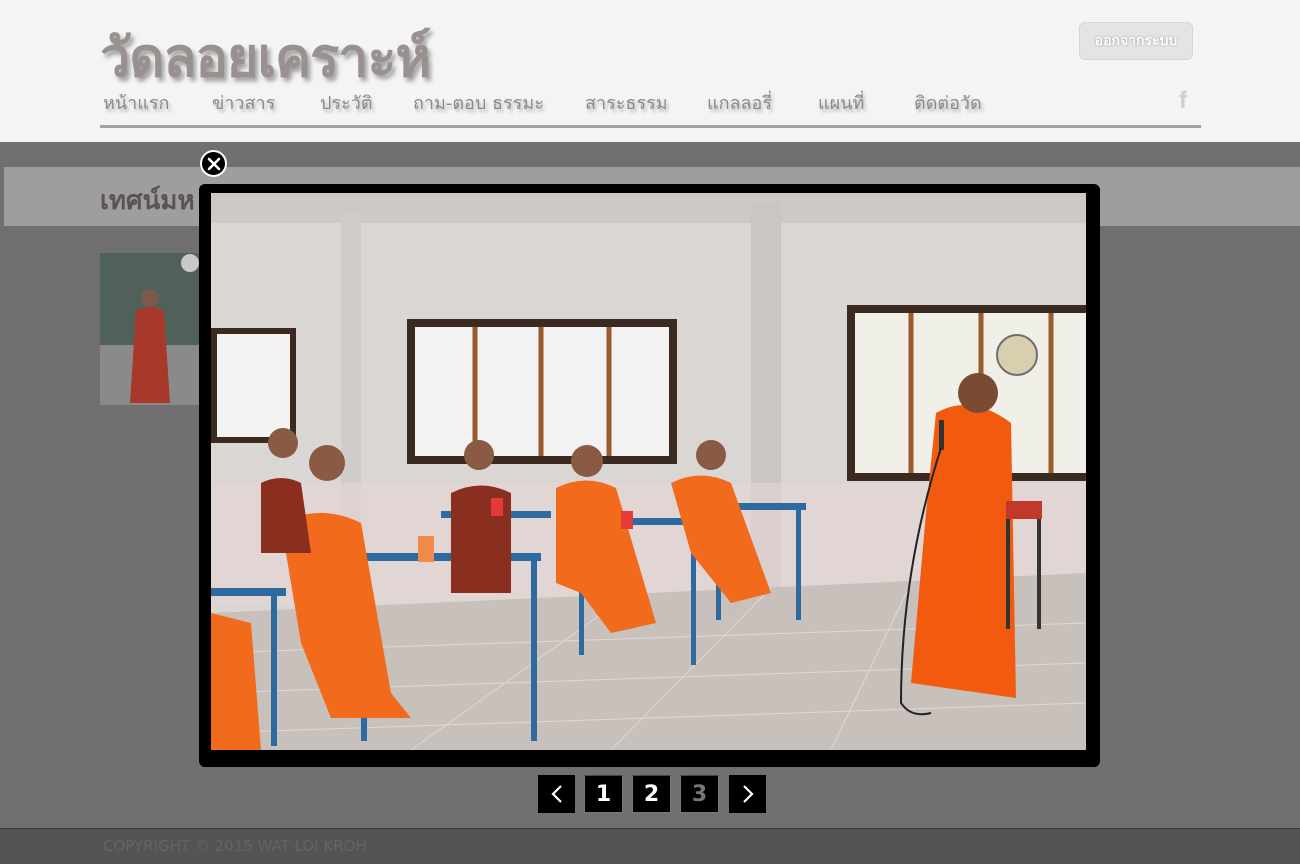  I want to click on nav-item-qa: ถาม-ตอบ ธรรมะ, so click(478, 102).